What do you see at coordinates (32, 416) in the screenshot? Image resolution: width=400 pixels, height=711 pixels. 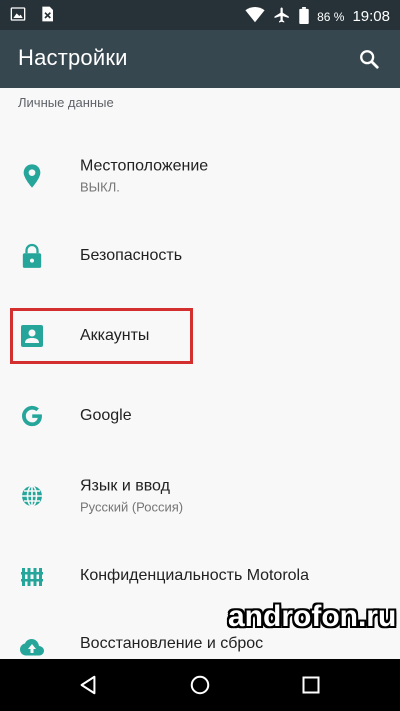 I see `google-icon` at bounding box center [32, 416].